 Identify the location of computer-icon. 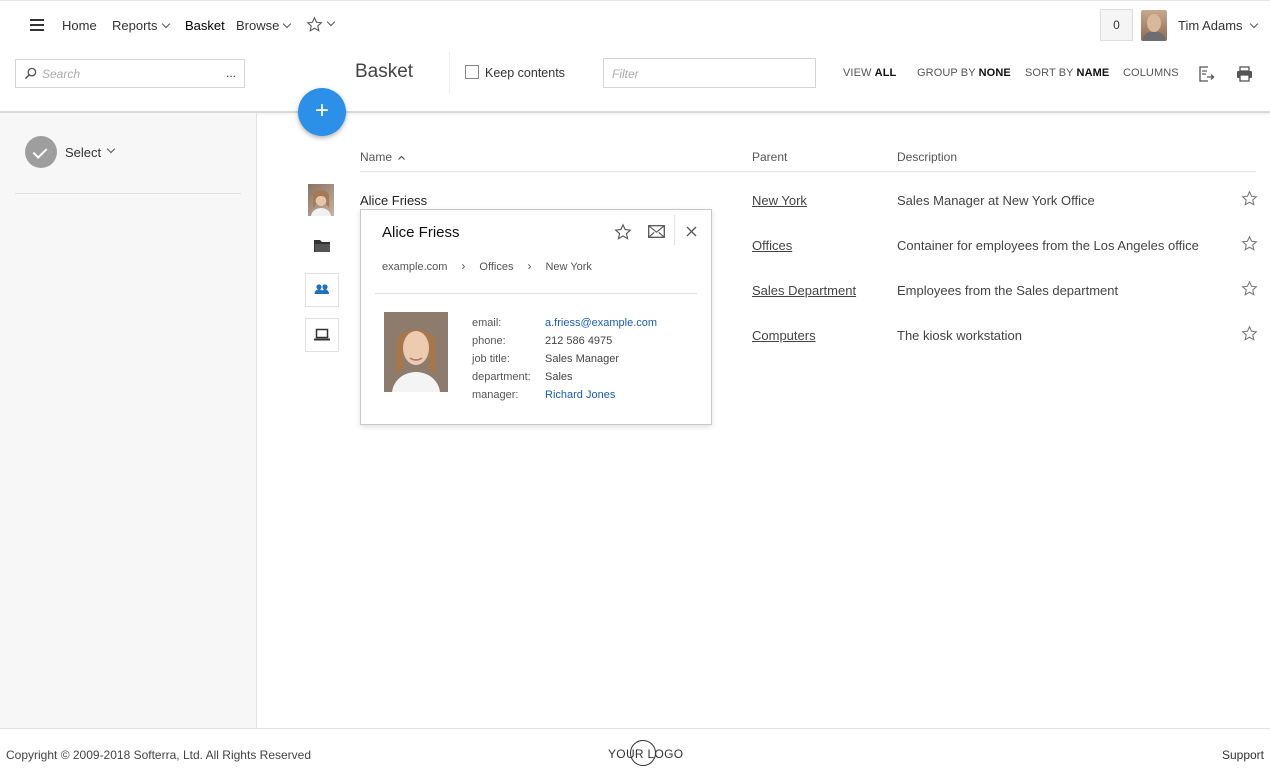
(322, 335).